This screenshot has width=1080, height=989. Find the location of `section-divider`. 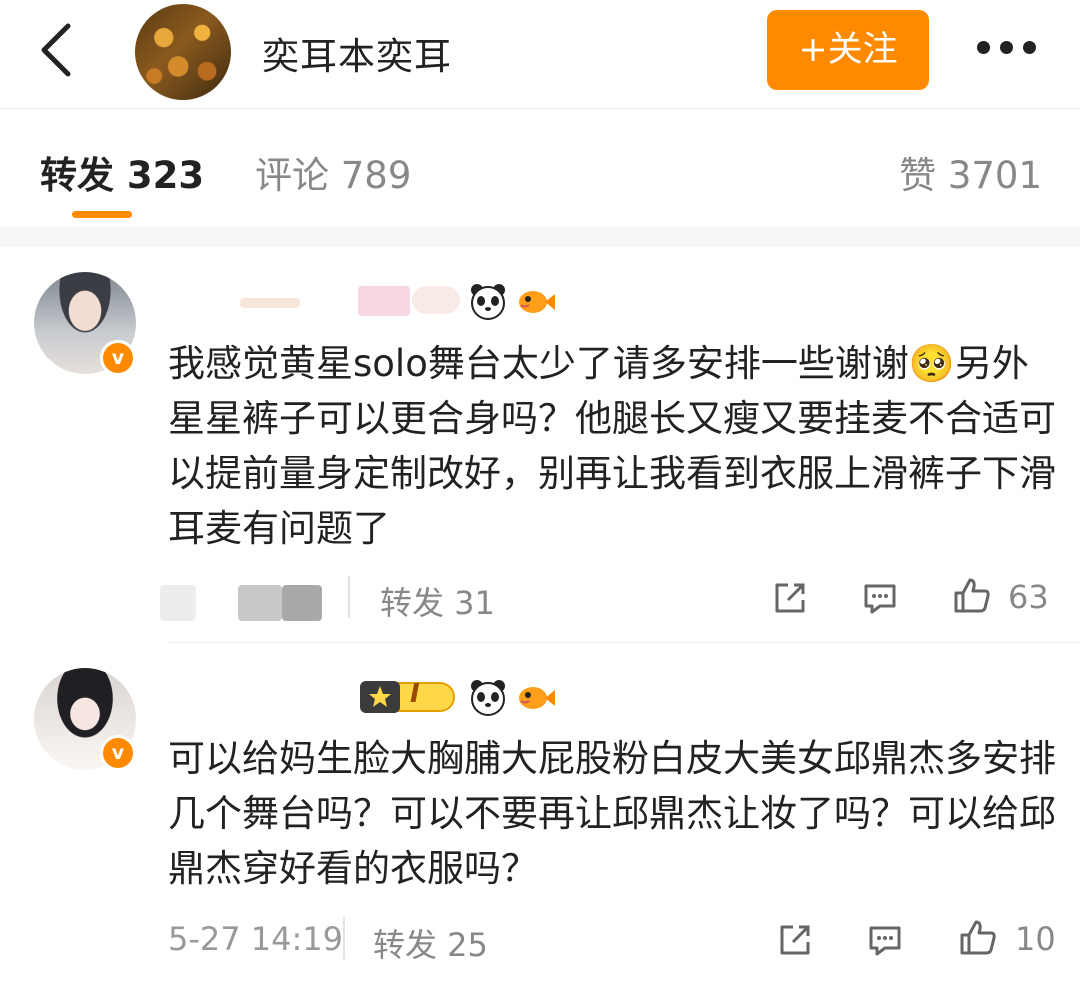

section-divider is located at coordinates (540, 237).